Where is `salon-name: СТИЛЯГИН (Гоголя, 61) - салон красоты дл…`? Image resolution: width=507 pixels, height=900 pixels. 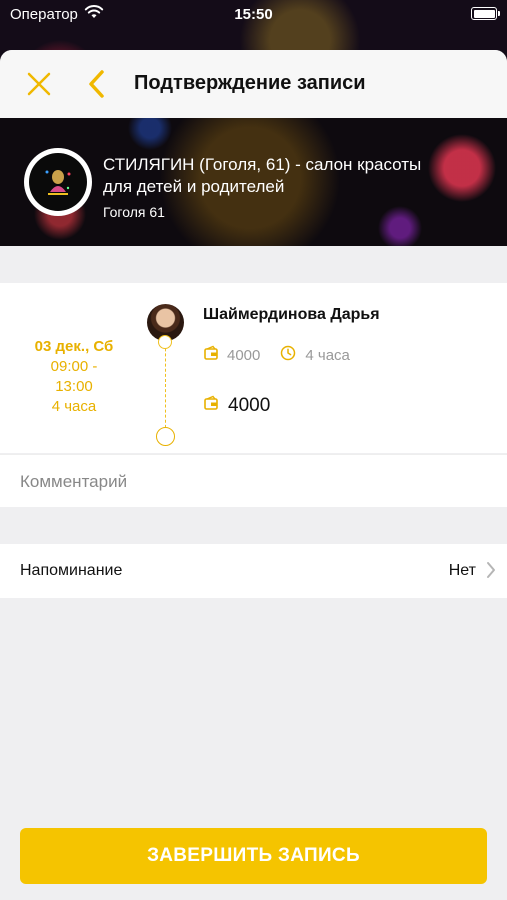
salon-name: СТИЛЯГИН (Гоголя, 61) - салон красоты дл… is located at coordinates (262, 175).